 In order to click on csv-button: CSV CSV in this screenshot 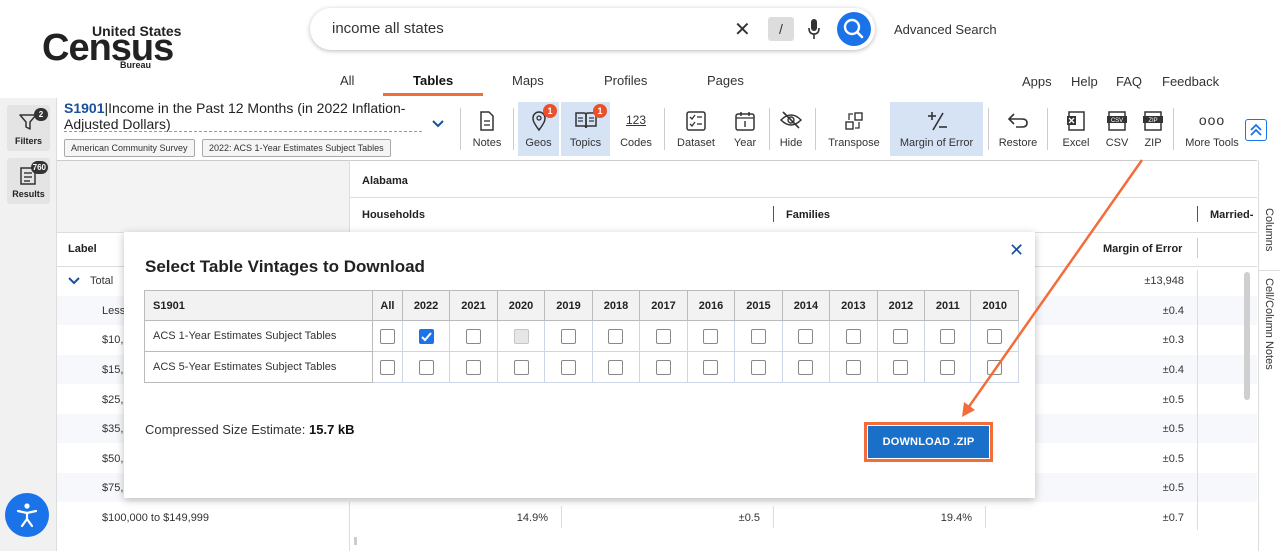, I will do `click(1117, 129)`.